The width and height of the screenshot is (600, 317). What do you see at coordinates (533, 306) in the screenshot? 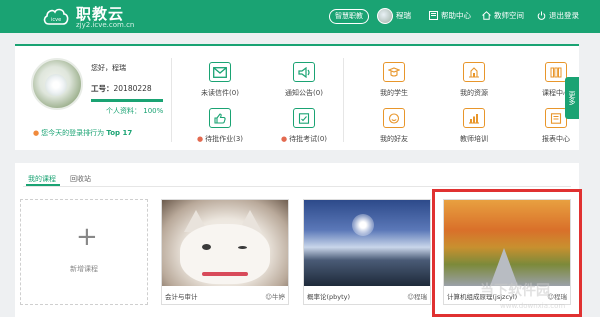
I see `watermark-url: www.downxia.com` at bounding box center [533, 306].